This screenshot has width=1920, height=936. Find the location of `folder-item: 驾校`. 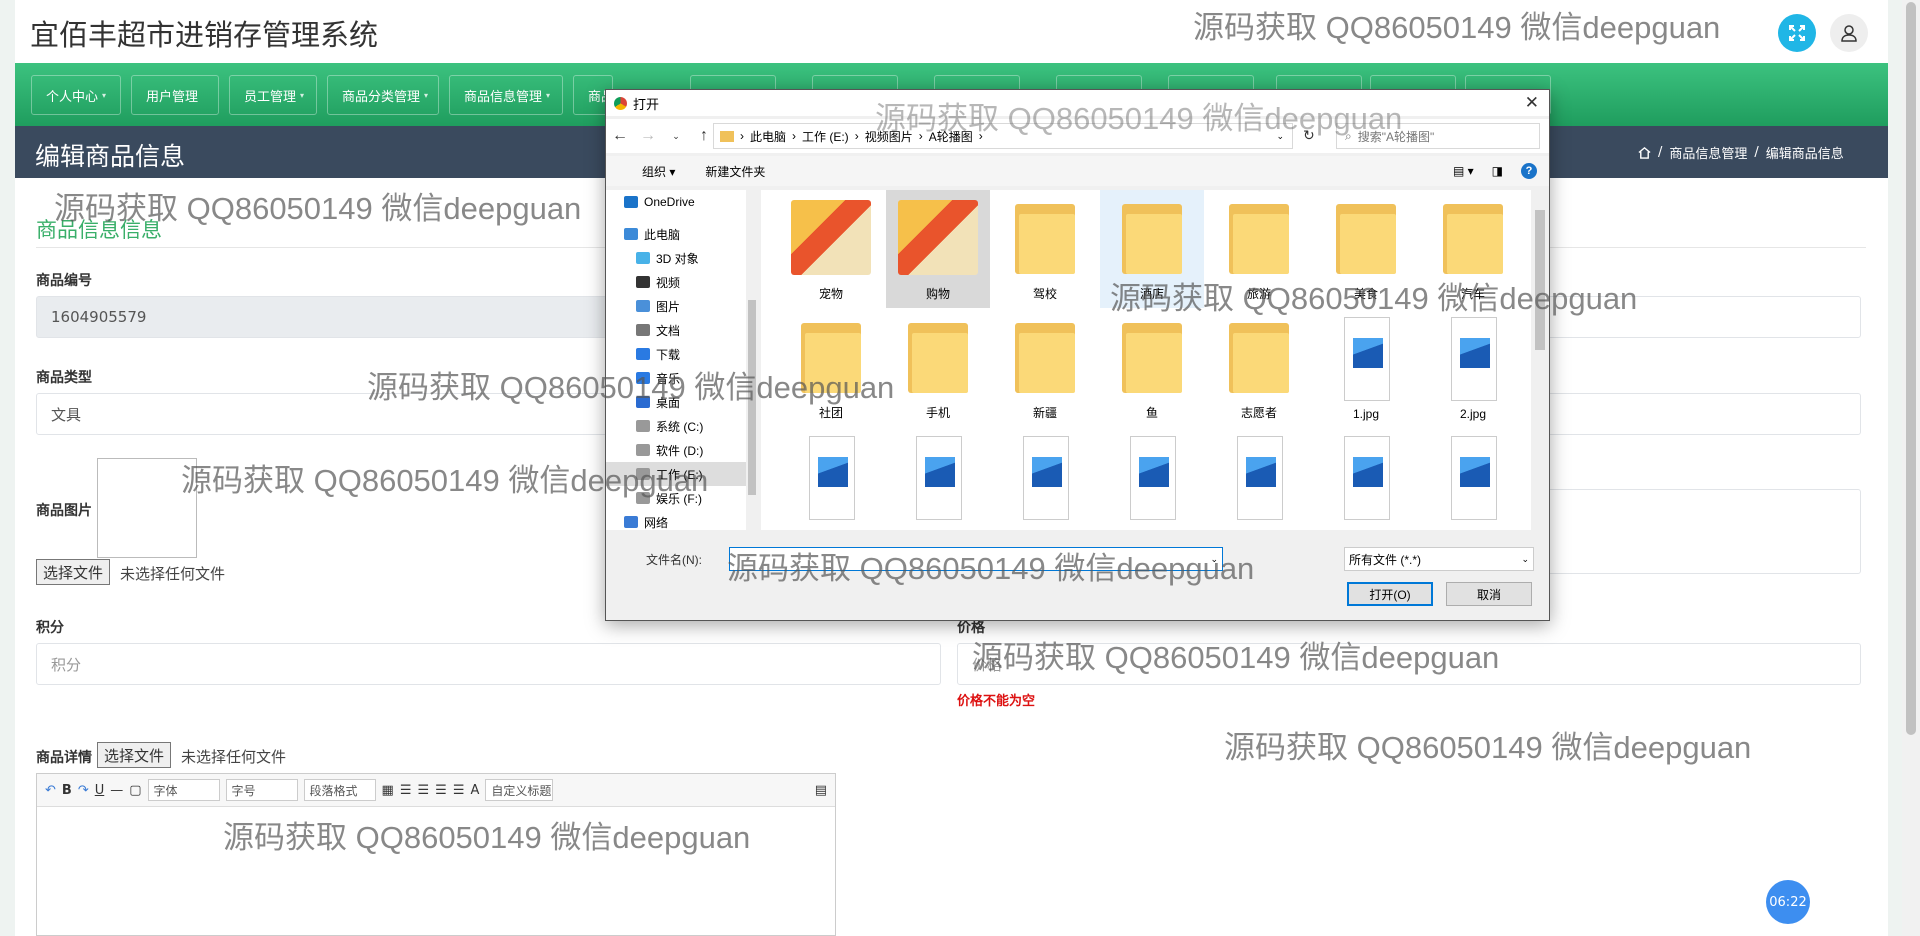

folder-item: 驾校 is located at coordinates (1045, 249).